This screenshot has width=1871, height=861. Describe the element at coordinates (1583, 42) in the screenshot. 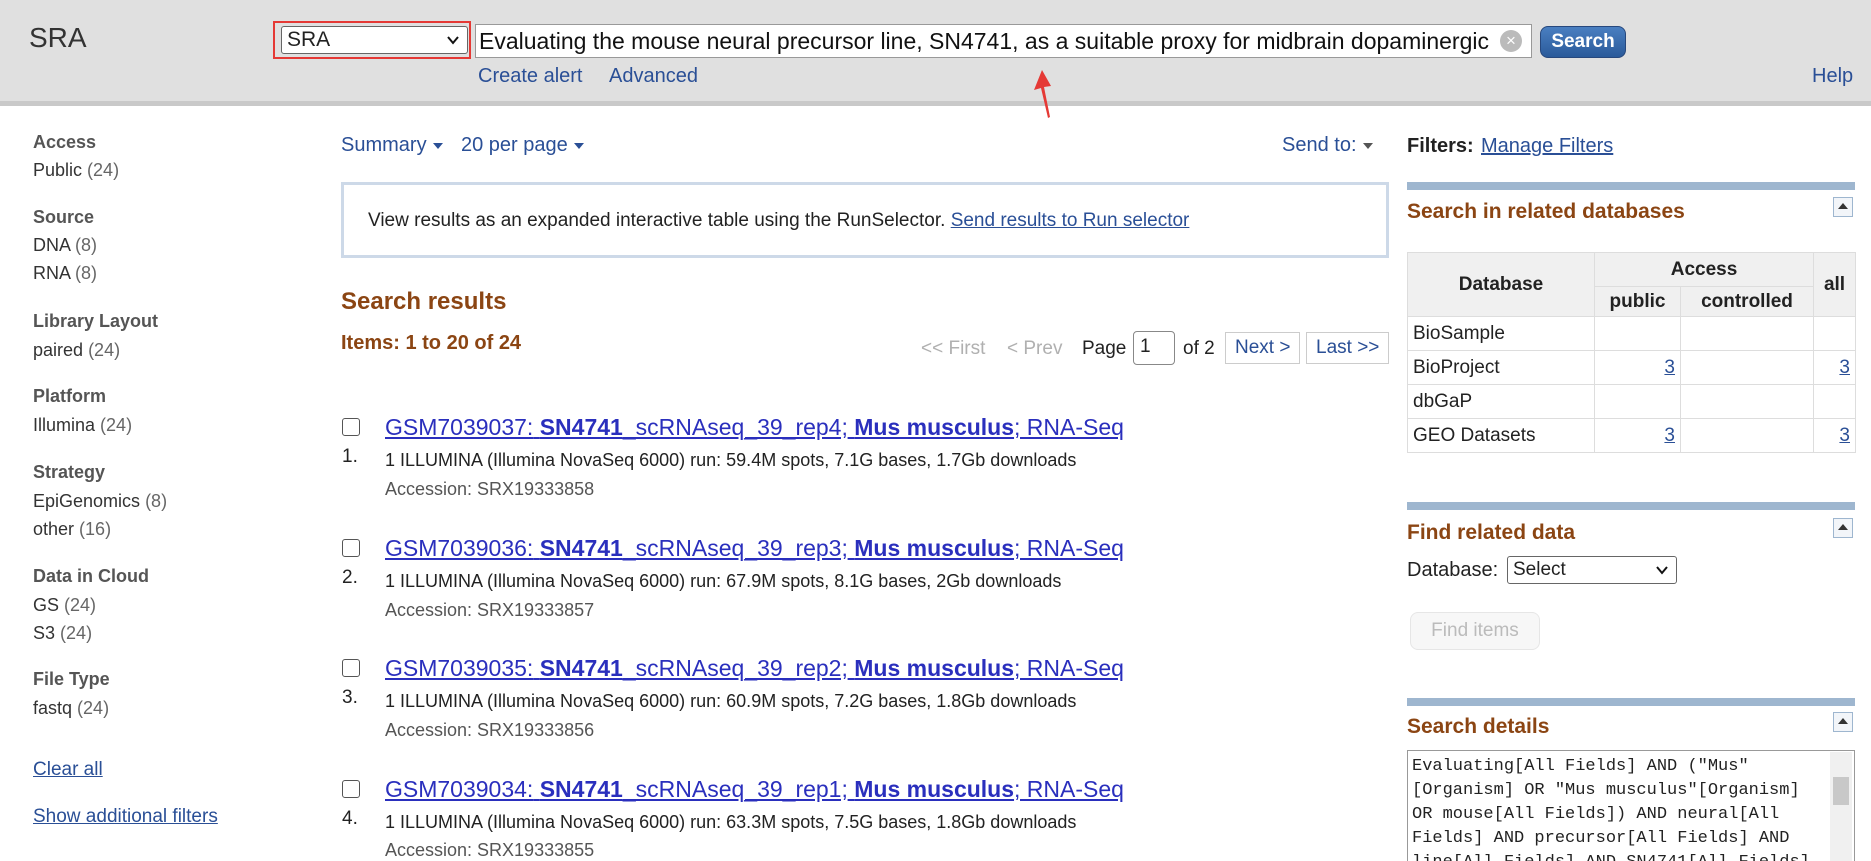

I see `search-button: Search` at that location.